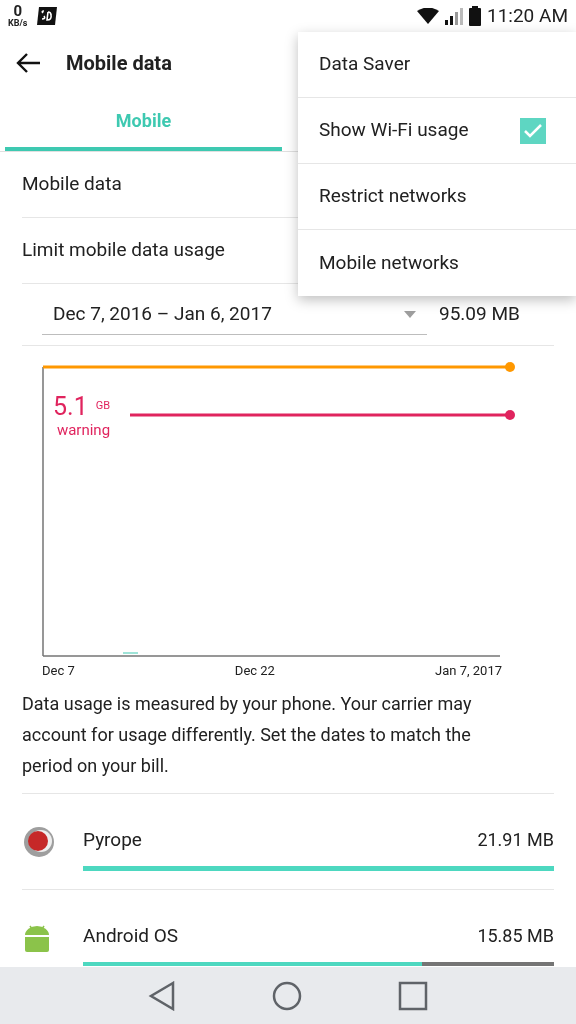 This screenshot has width=576, height=1024. Describe the element at coordinates (454, 16) in the screenshot. I see `signal-icon` at that location.